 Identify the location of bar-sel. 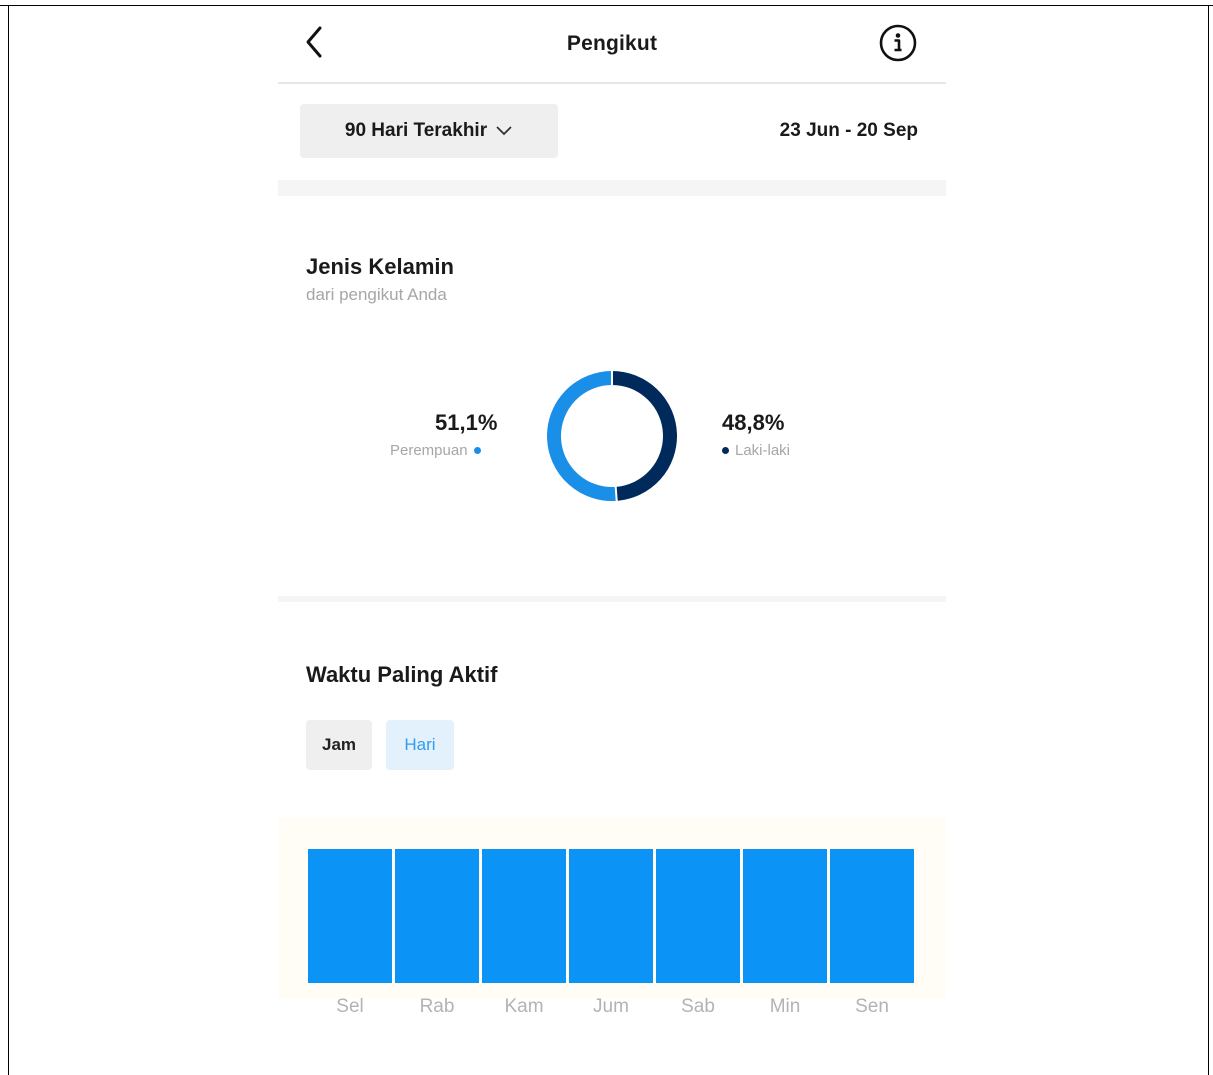
(350, 916).